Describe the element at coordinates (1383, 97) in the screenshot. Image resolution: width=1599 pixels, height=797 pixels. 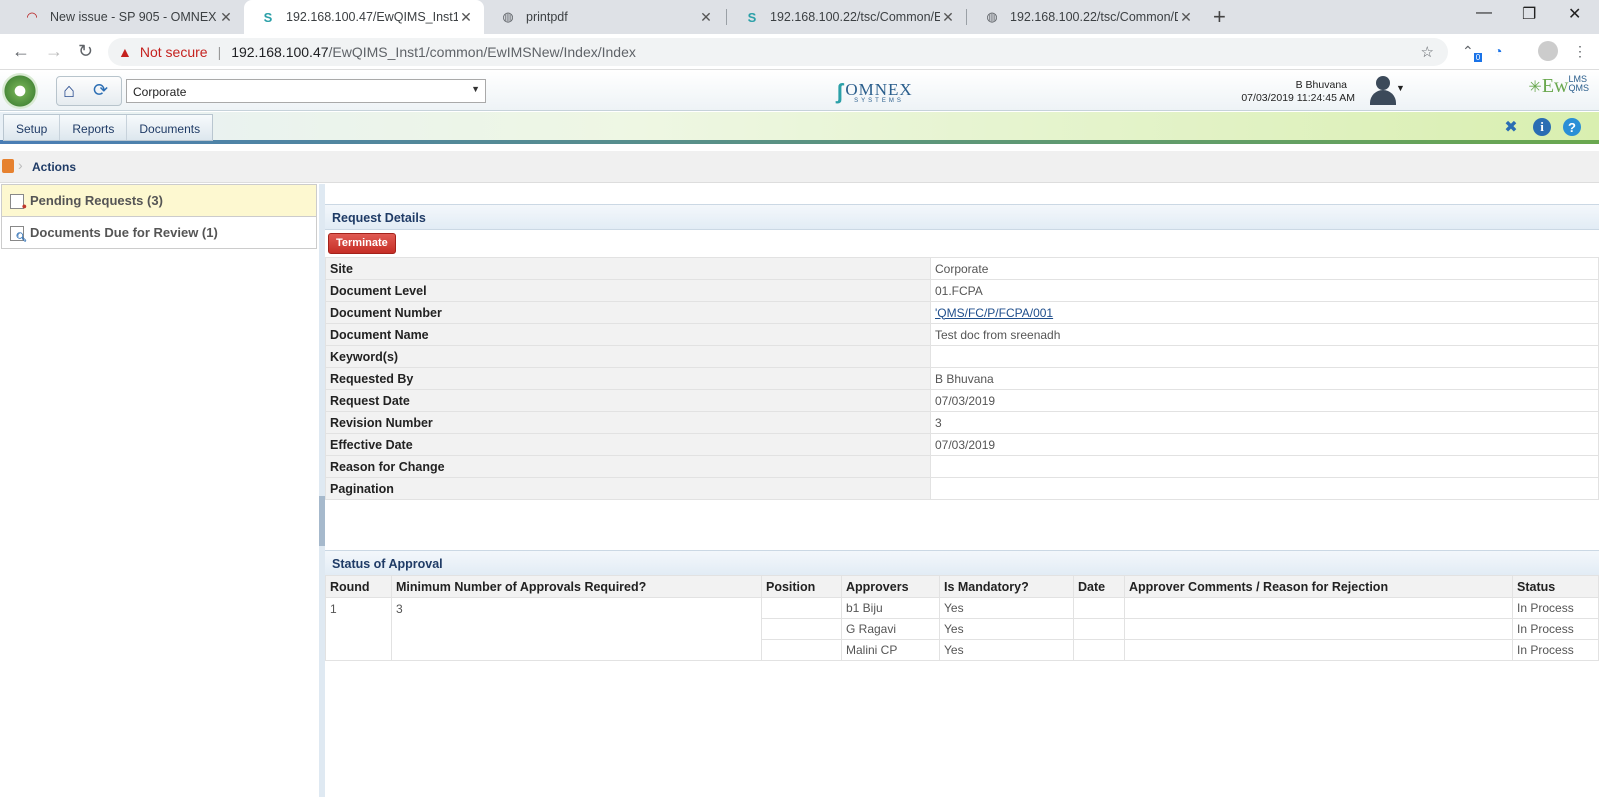
I see `avatar-body` at that location.